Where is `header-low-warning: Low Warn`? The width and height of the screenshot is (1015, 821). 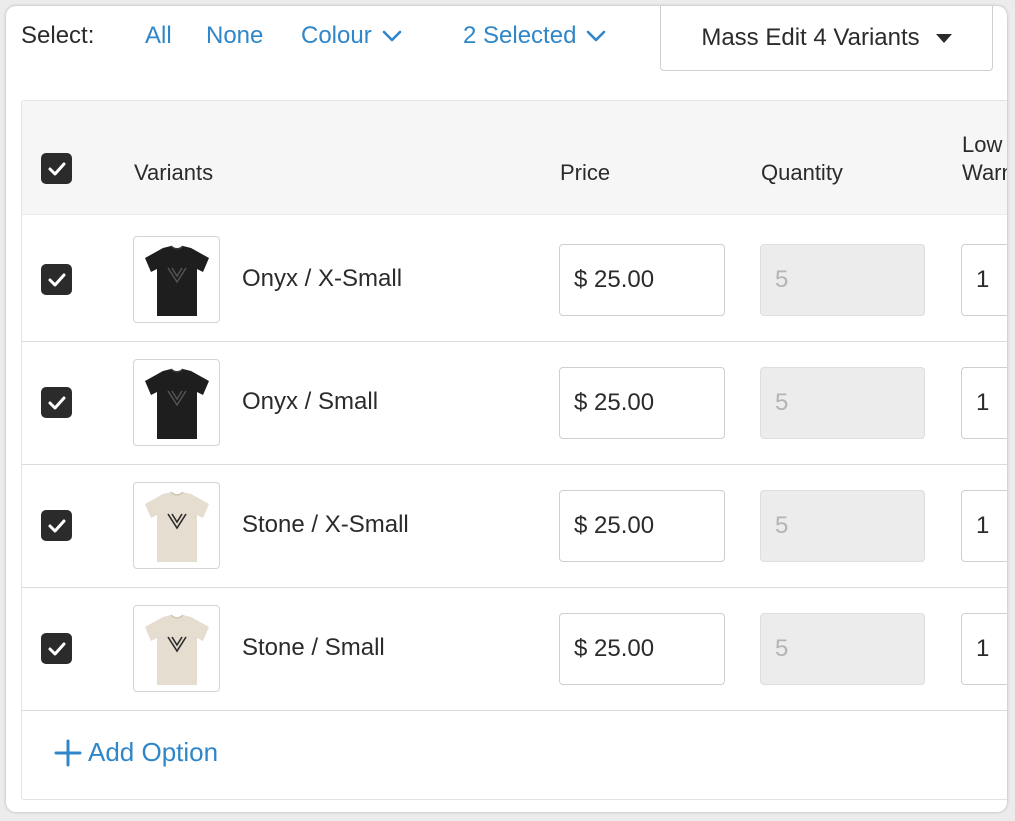
header-low-warning: Low Warn is located at coordinates (984, 159).